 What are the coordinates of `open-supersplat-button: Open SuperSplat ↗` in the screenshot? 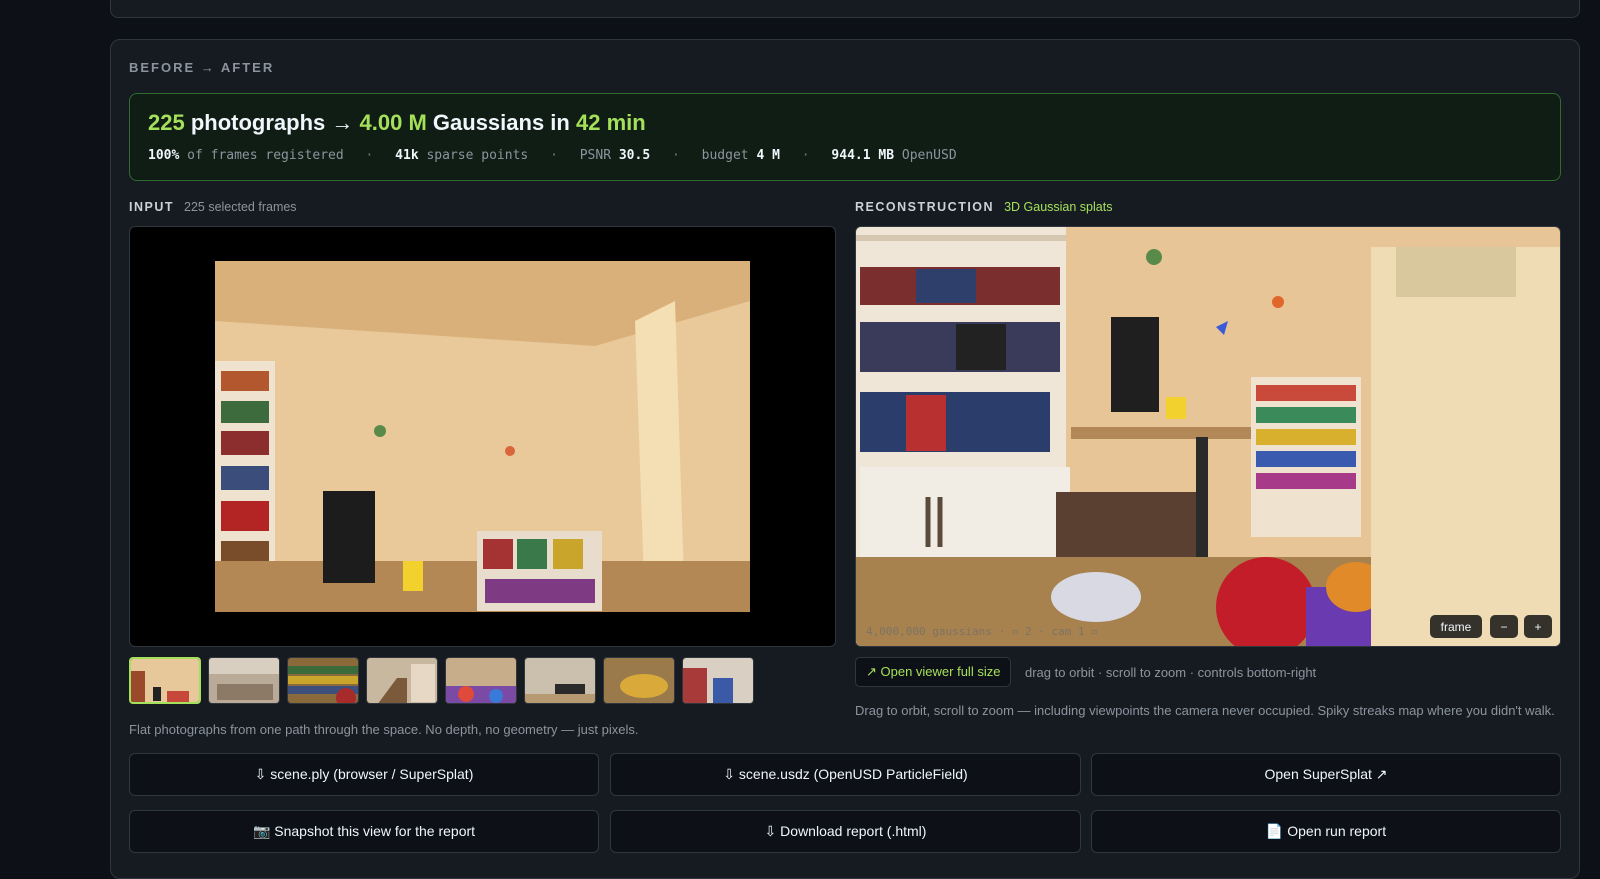 It's located at (1326, 774).